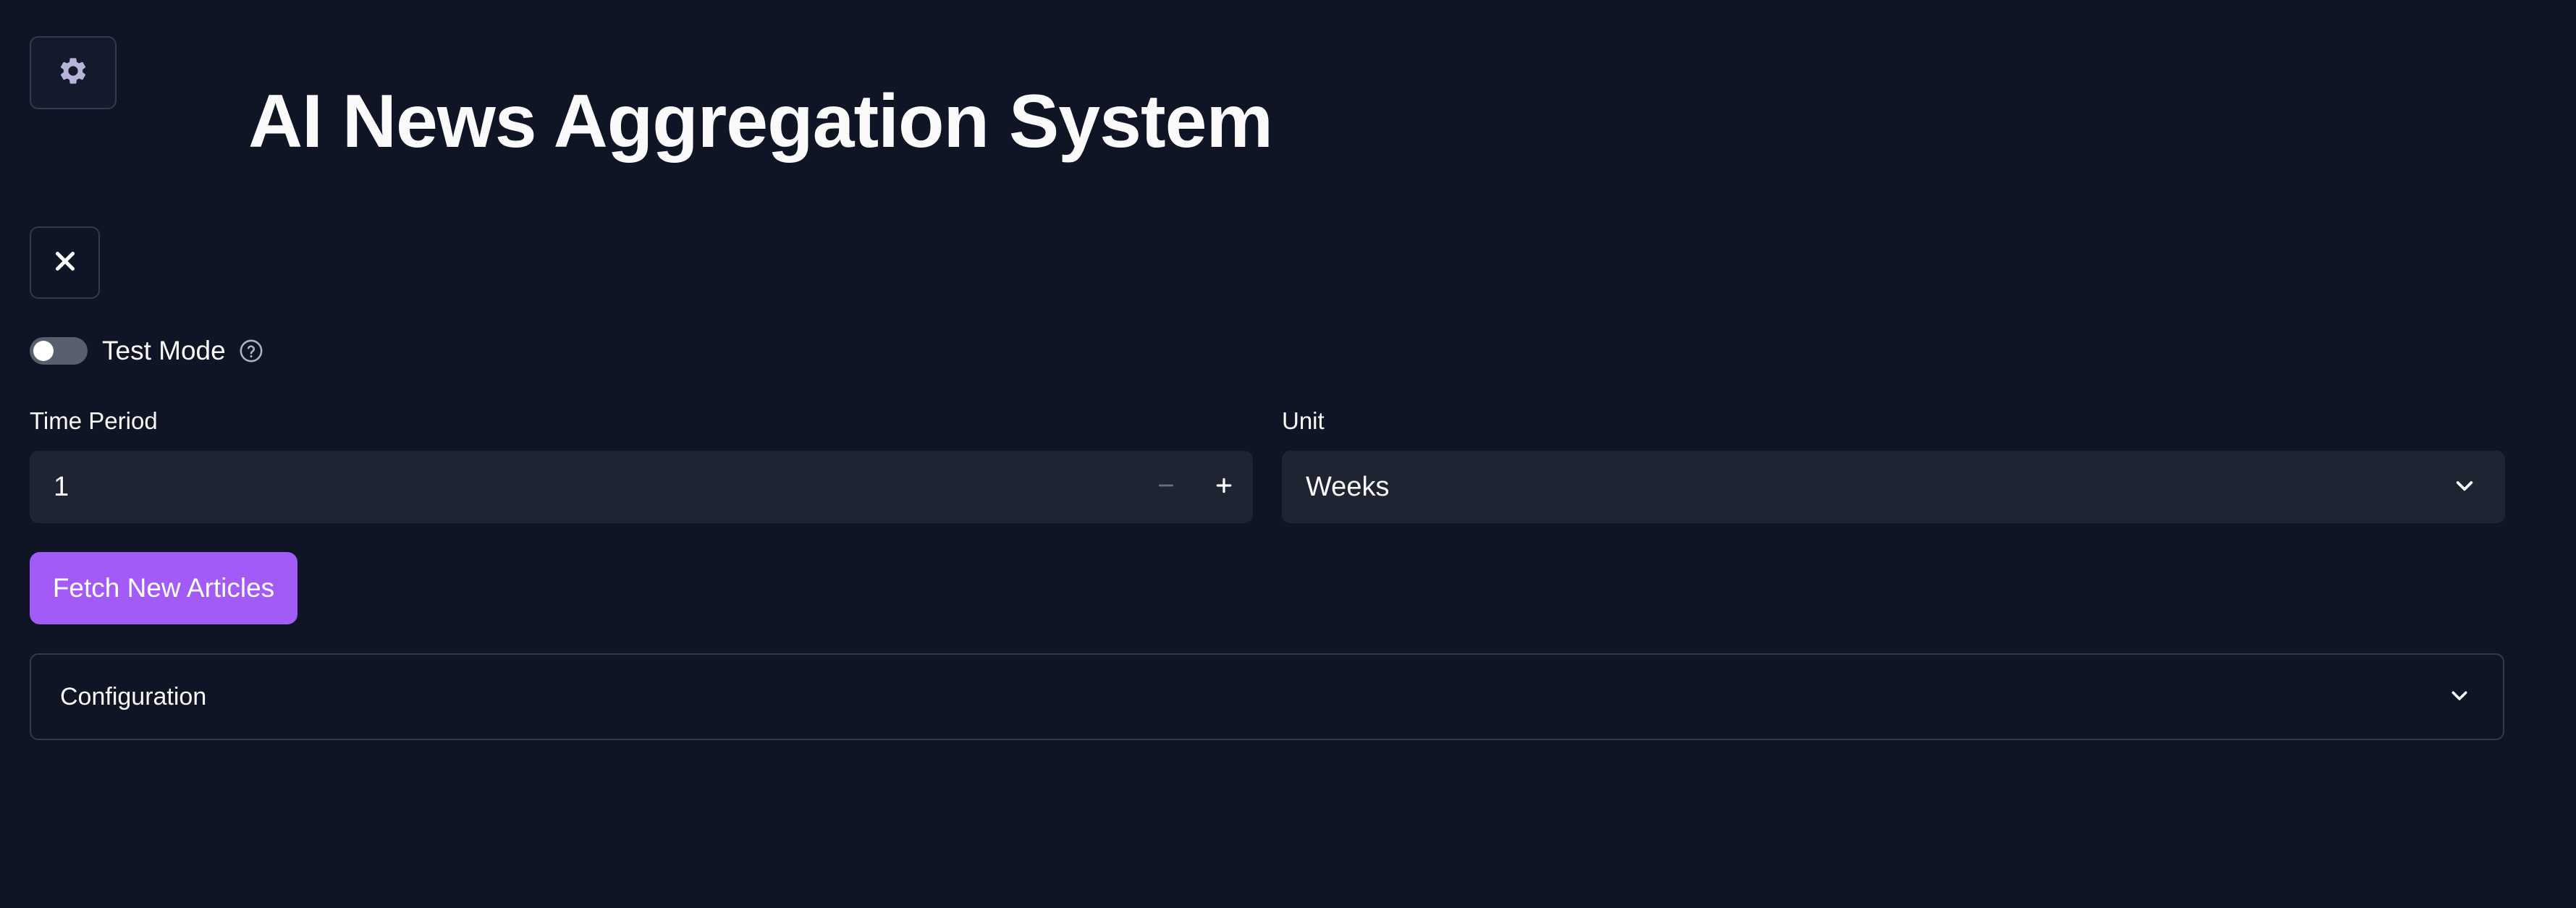 This screenshot has height=908, width=2576. I want to click on gear-icon, so click(73, 72).